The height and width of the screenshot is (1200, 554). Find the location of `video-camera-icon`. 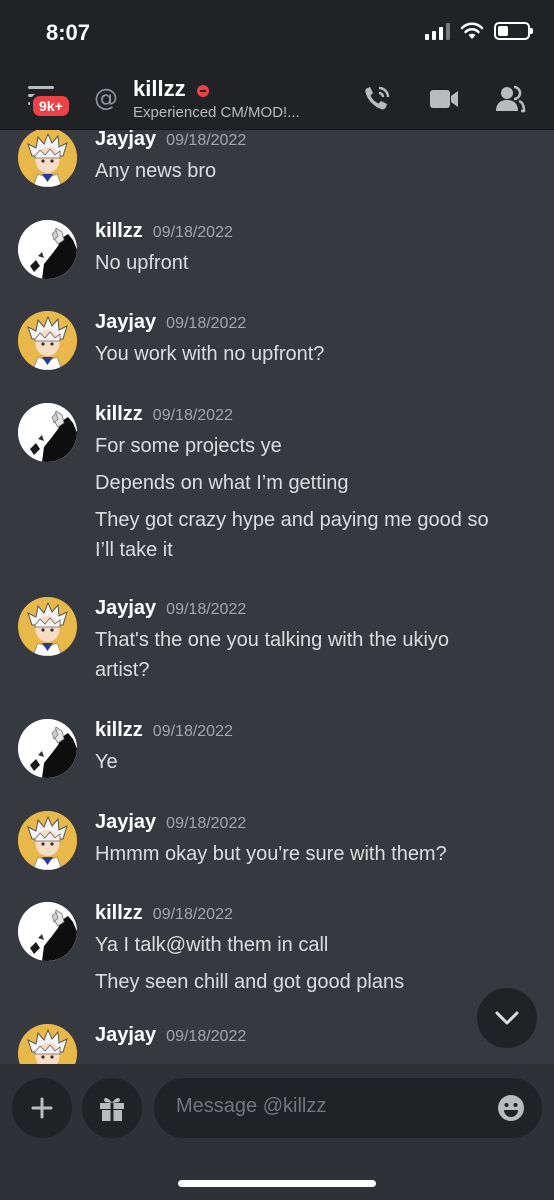

video-camera-icon is located at coordinates (444, 99).